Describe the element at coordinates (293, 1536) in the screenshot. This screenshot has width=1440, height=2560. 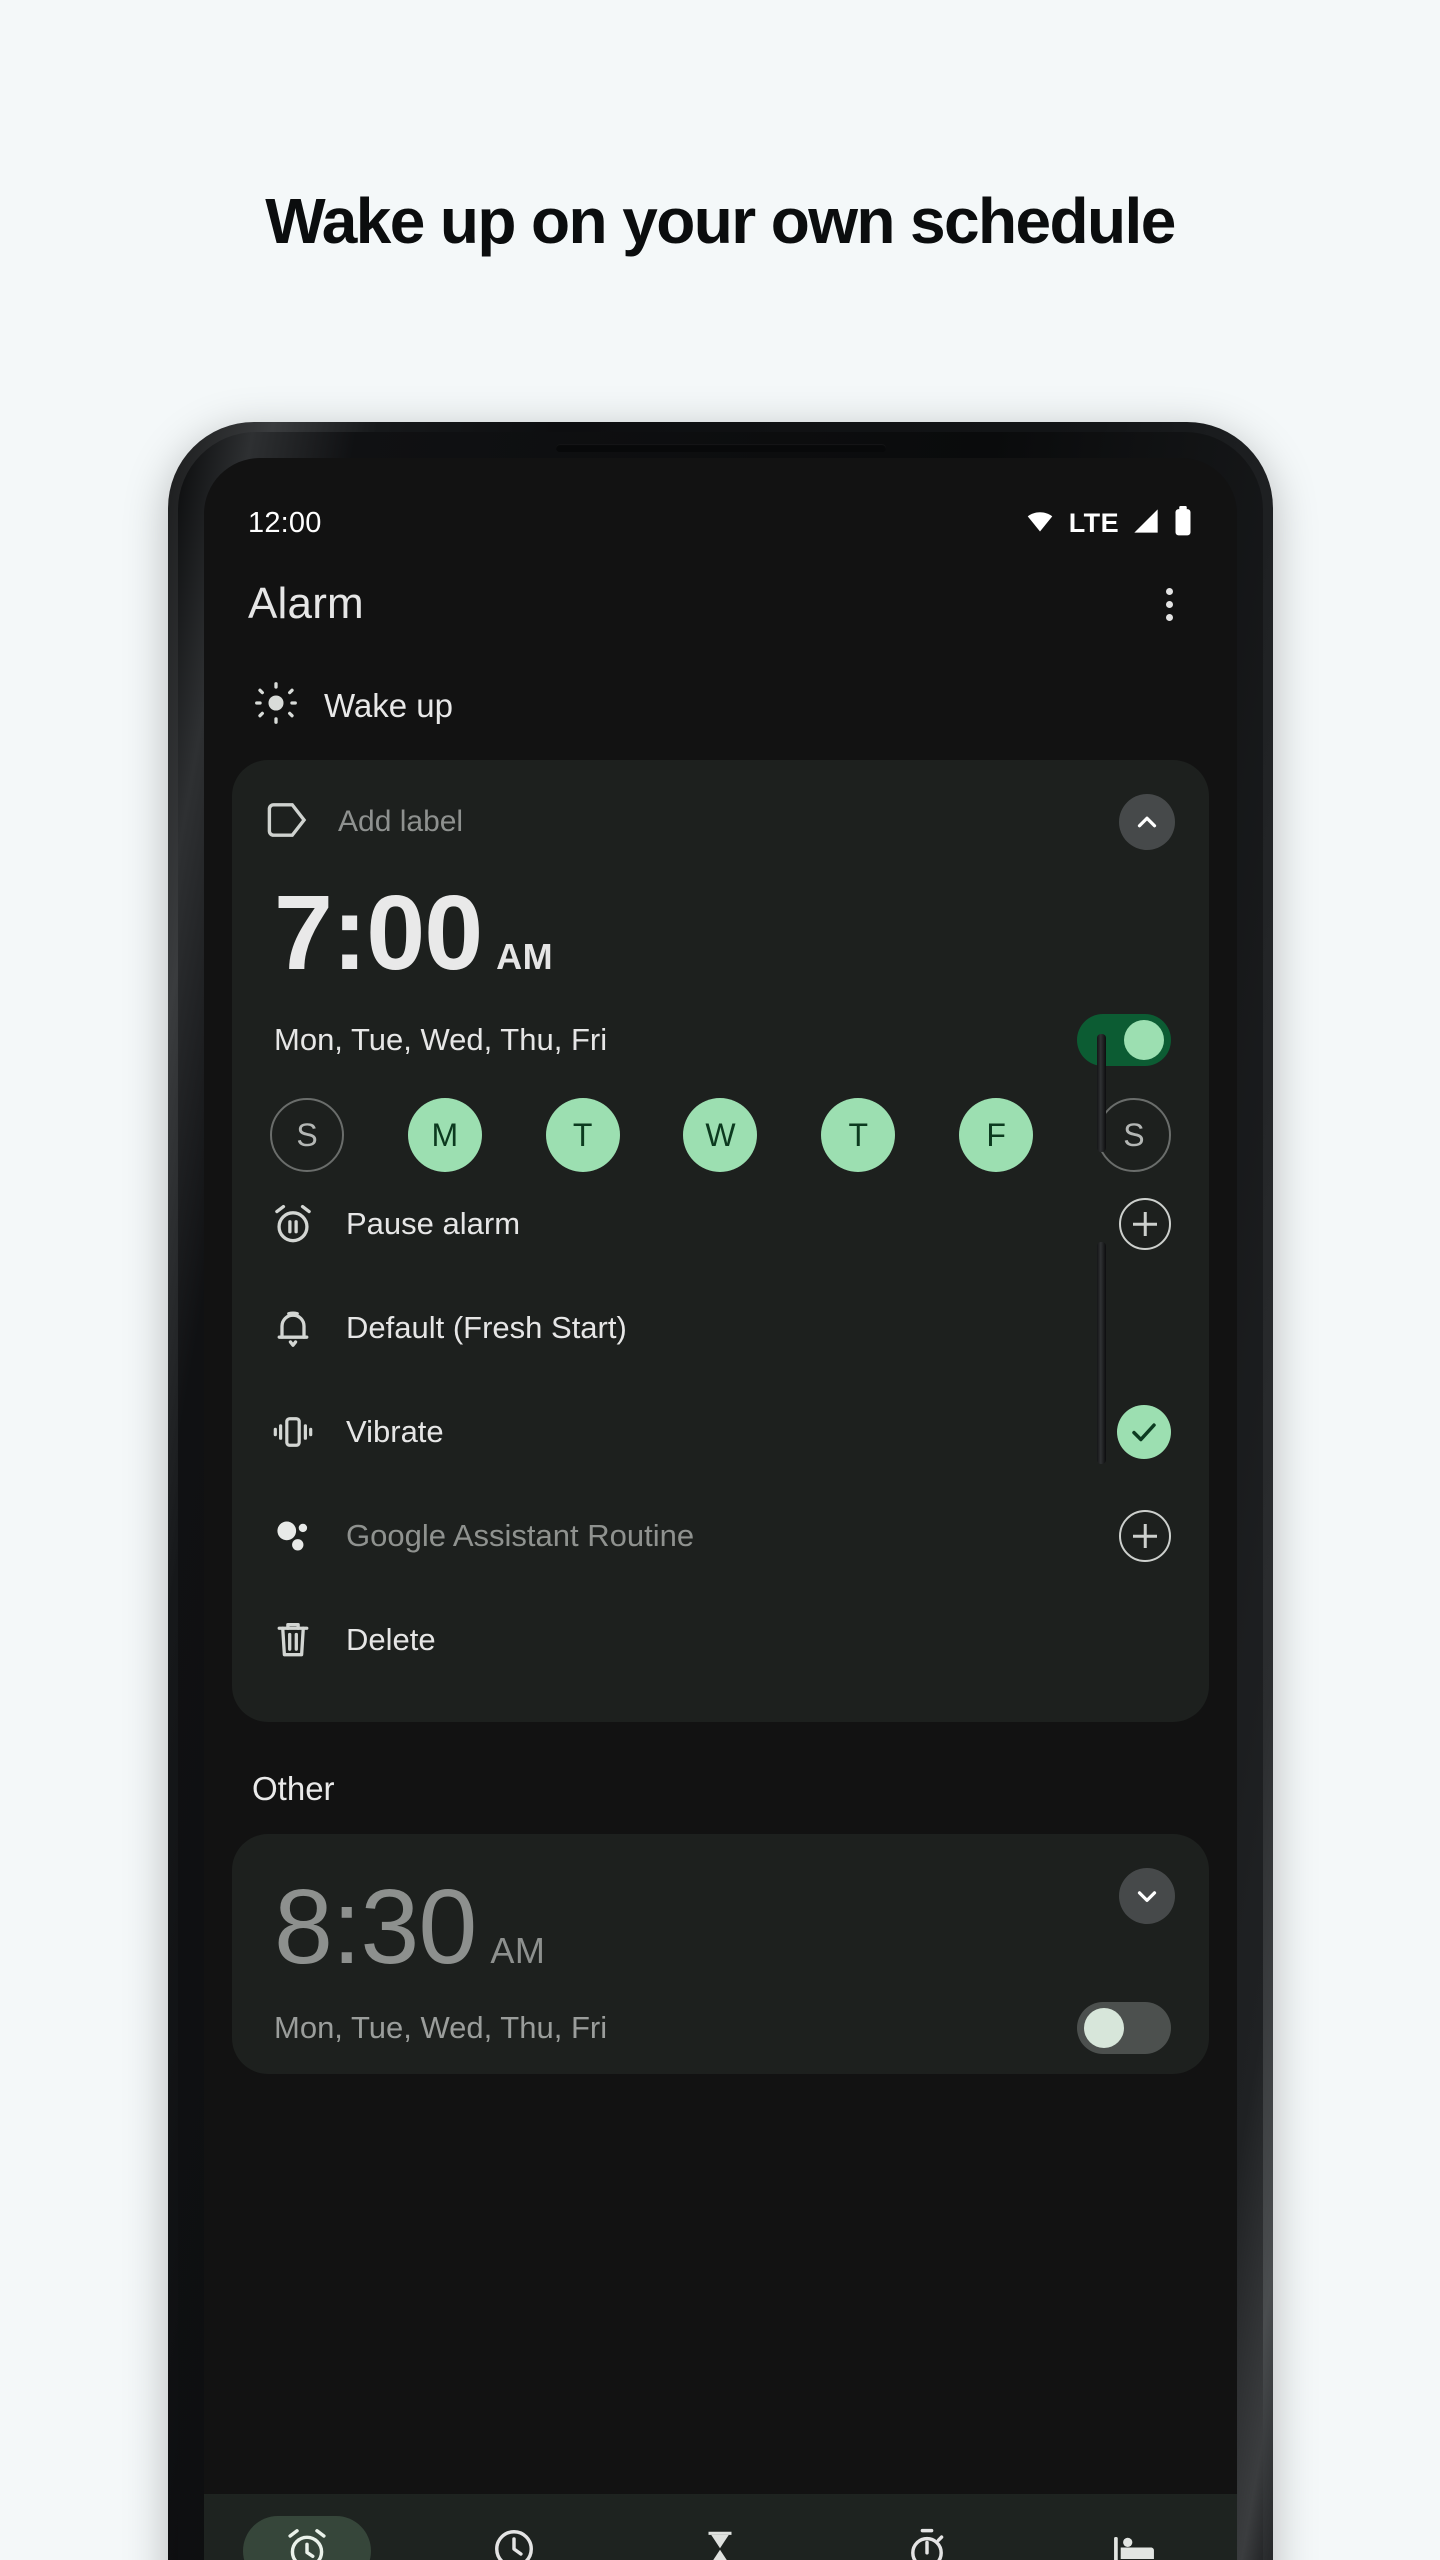
I see `assistant-icon` at that location.